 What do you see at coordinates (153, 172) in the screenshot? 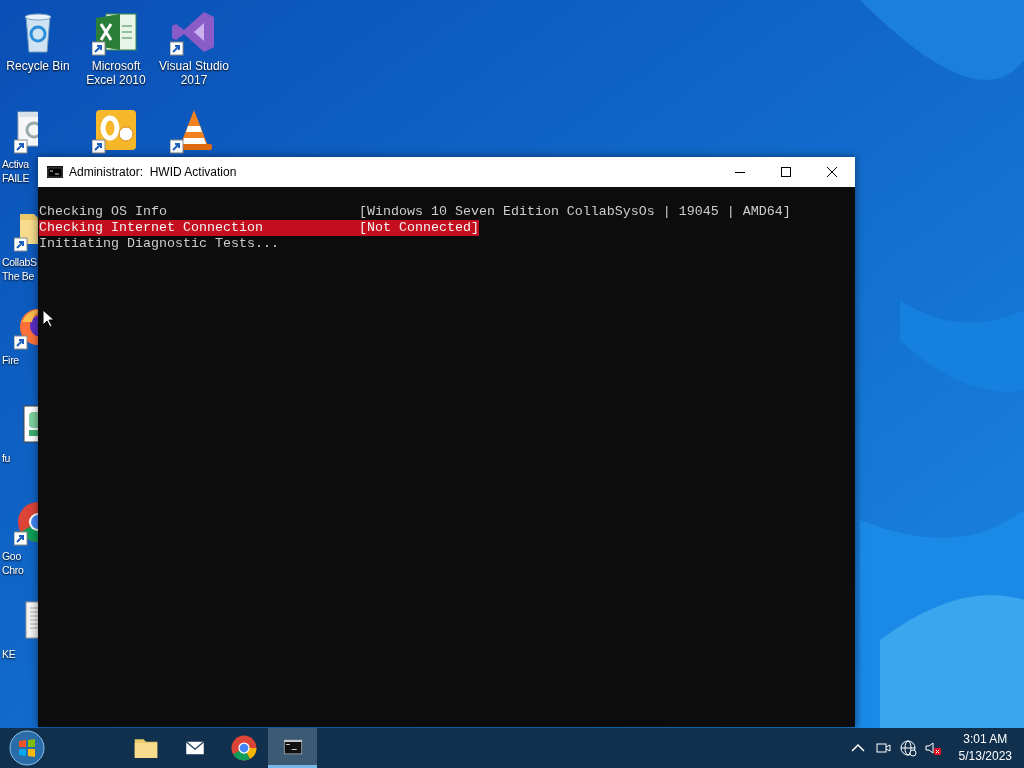
I see `window-title: Administrator: HWID Activation` at bounding box center [153, 172].